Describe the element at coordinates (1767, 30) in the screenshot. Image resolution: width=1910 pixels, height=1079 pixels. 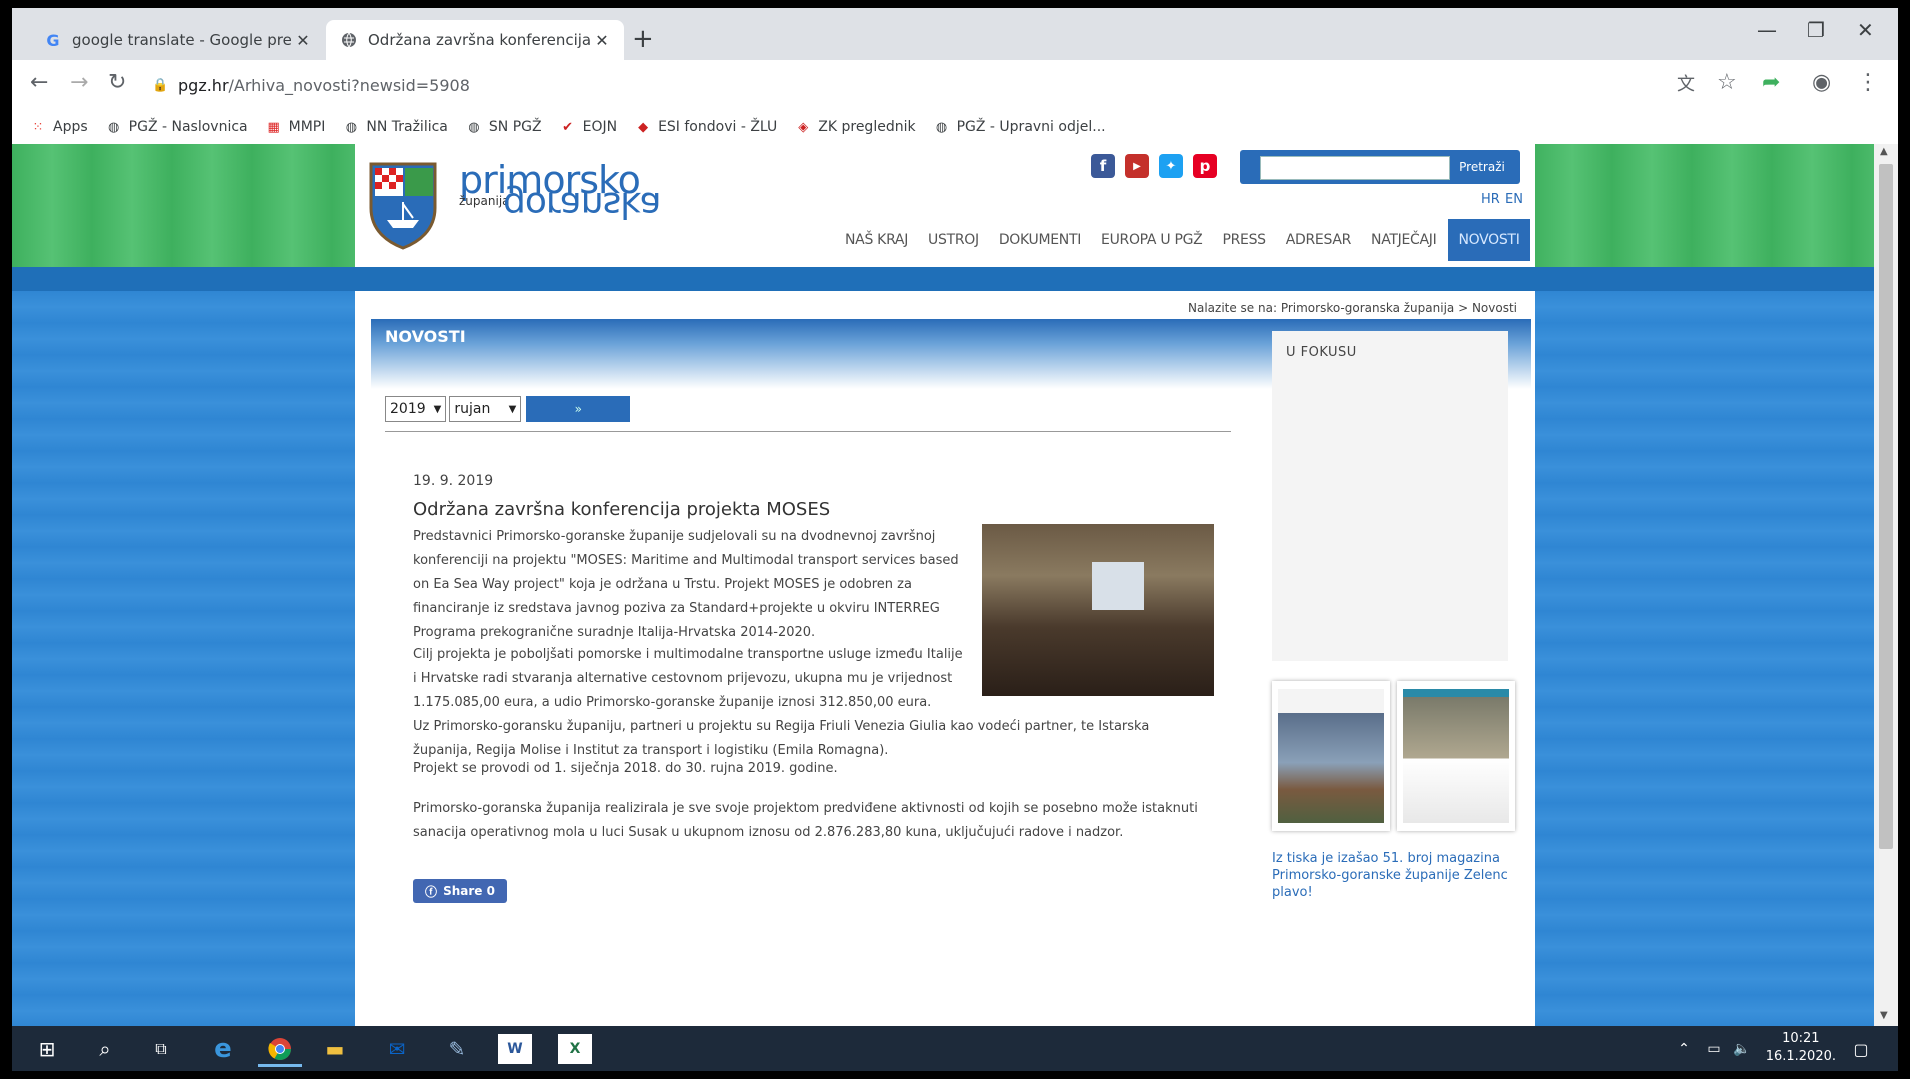
I see `minimize-icon: —` at that location.